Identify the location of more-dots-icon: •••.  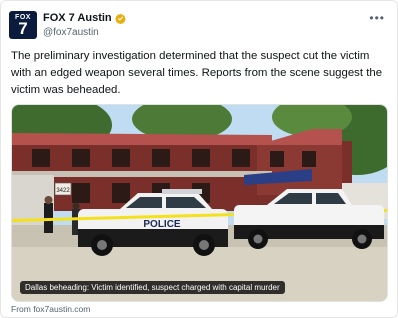
(377, 18).